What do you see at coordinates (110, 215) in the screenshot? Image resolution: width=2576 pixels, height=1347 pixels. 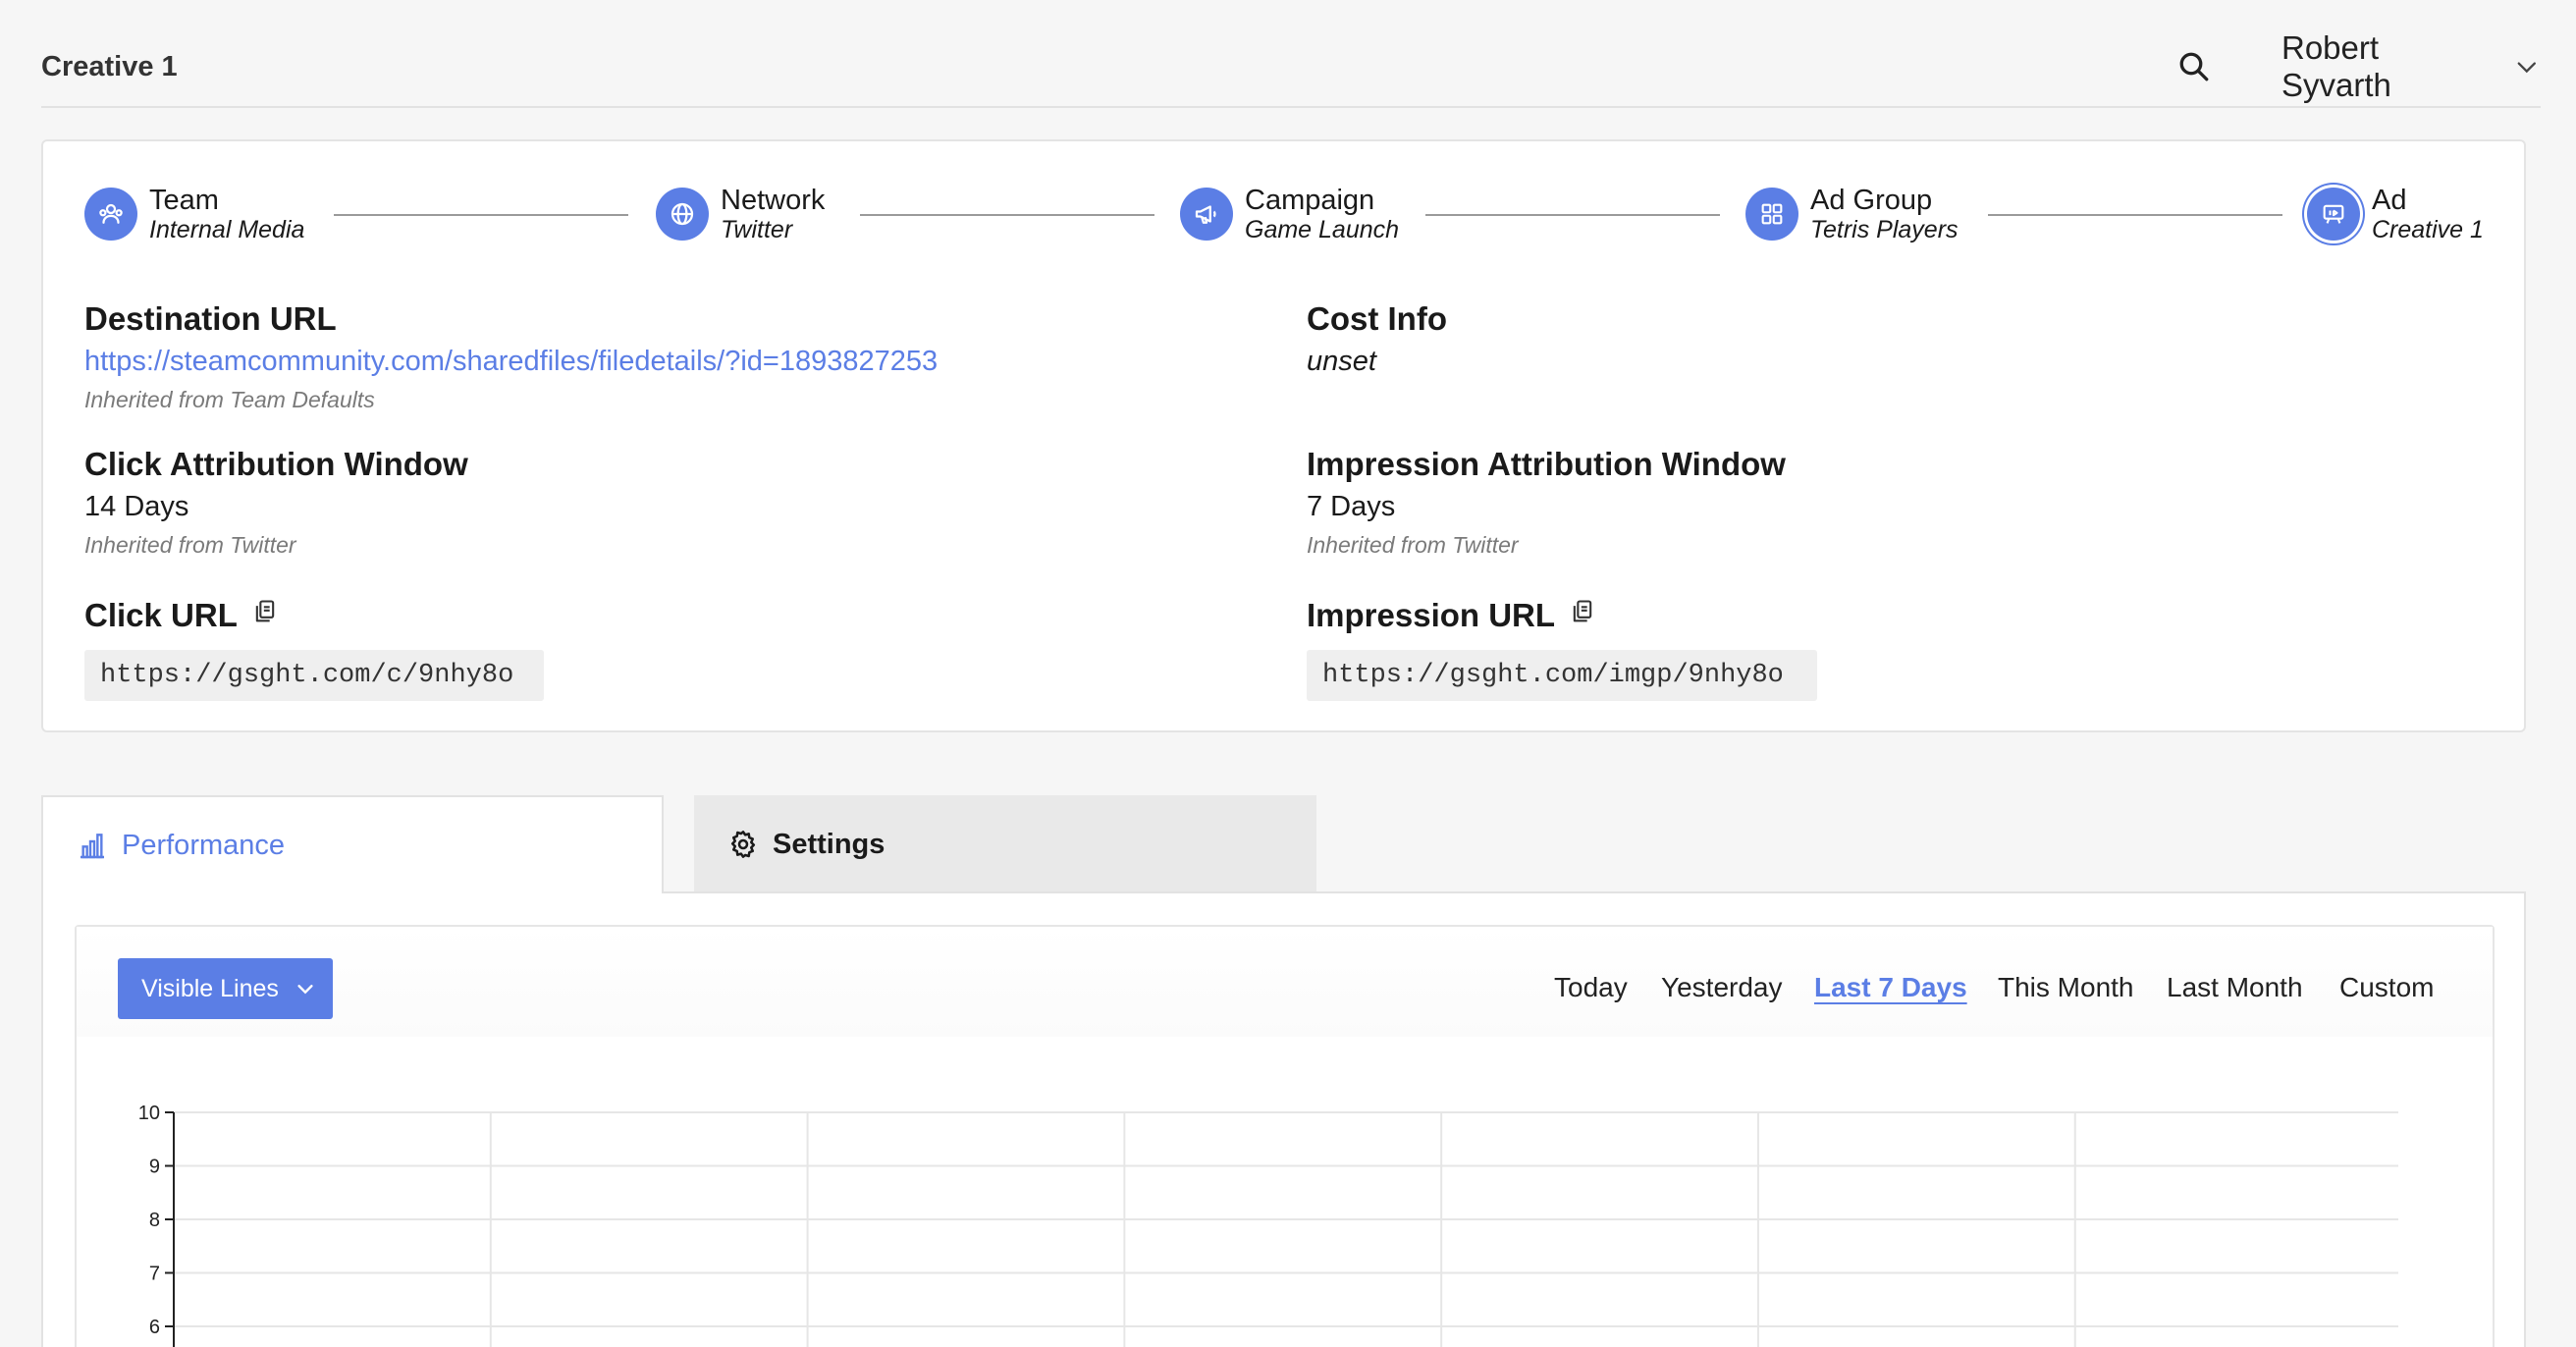 I see `team-icon` at bounding box center [110, 215].